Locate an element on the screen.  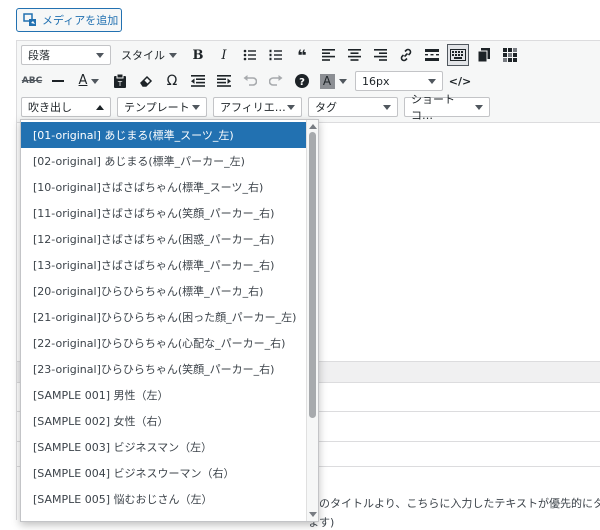
insert-link-button is located at coordinates (406, 55).